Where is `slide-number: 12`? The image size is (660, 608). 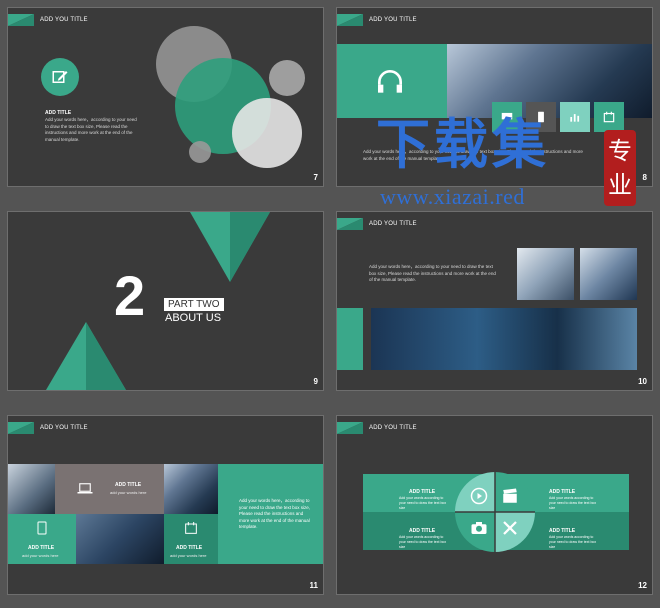
slide-number: 12 is located at coordinates (642, 585).